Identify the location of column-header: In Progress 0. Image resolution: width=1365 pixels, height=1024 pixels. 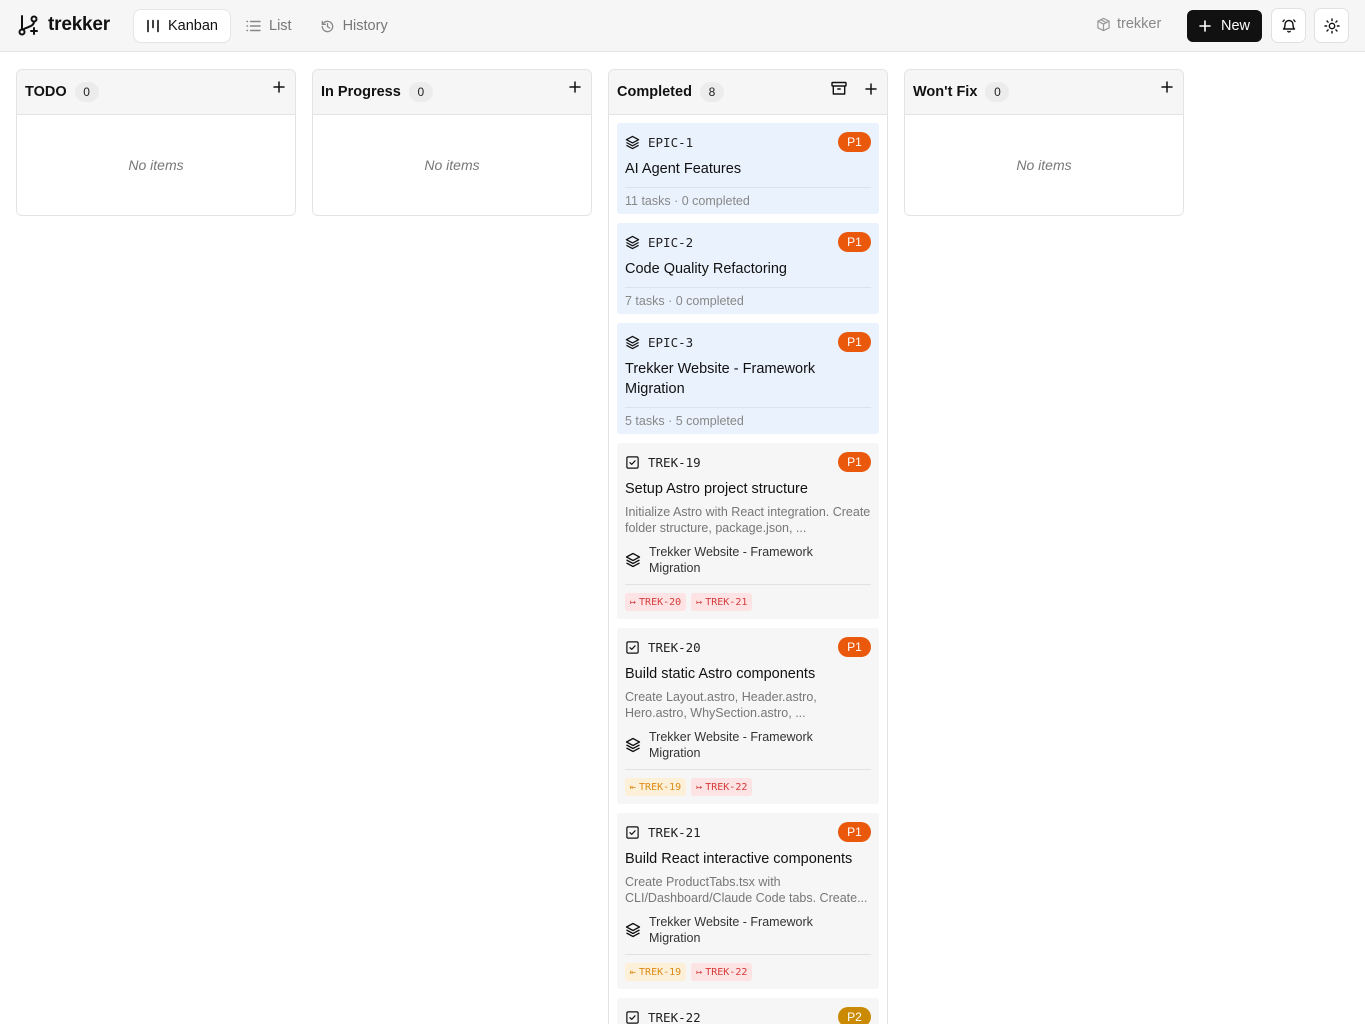
(452, 92).